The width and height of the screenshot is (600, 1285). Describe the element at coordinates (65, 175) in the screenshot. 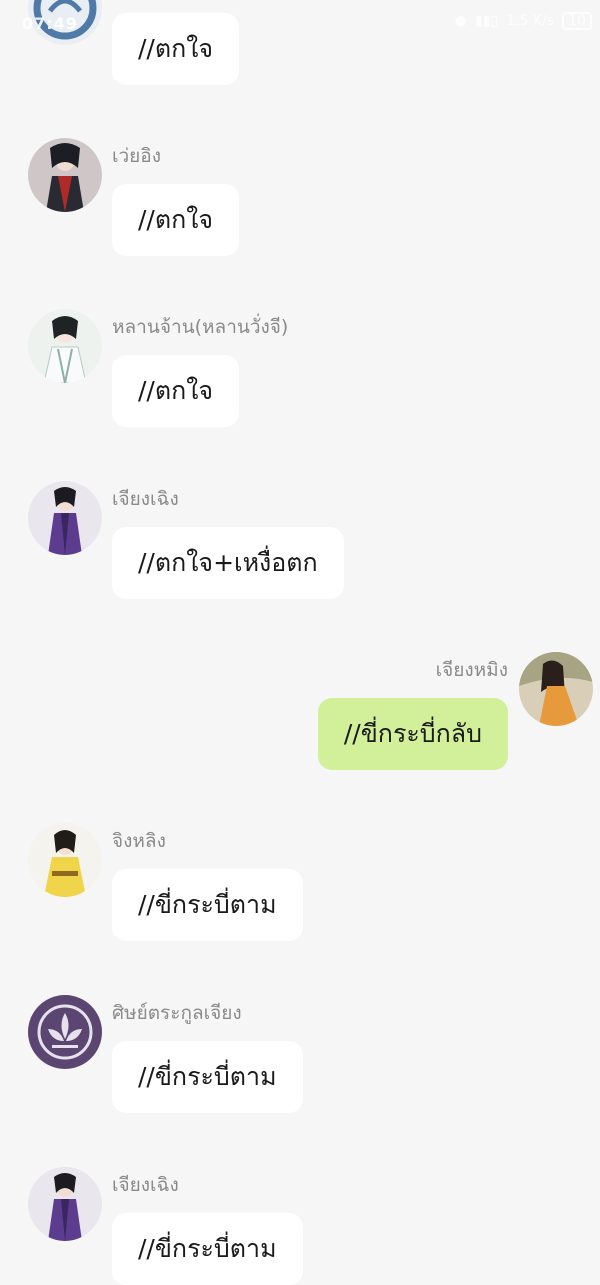

I see `wei-ying-avatar` at that location.